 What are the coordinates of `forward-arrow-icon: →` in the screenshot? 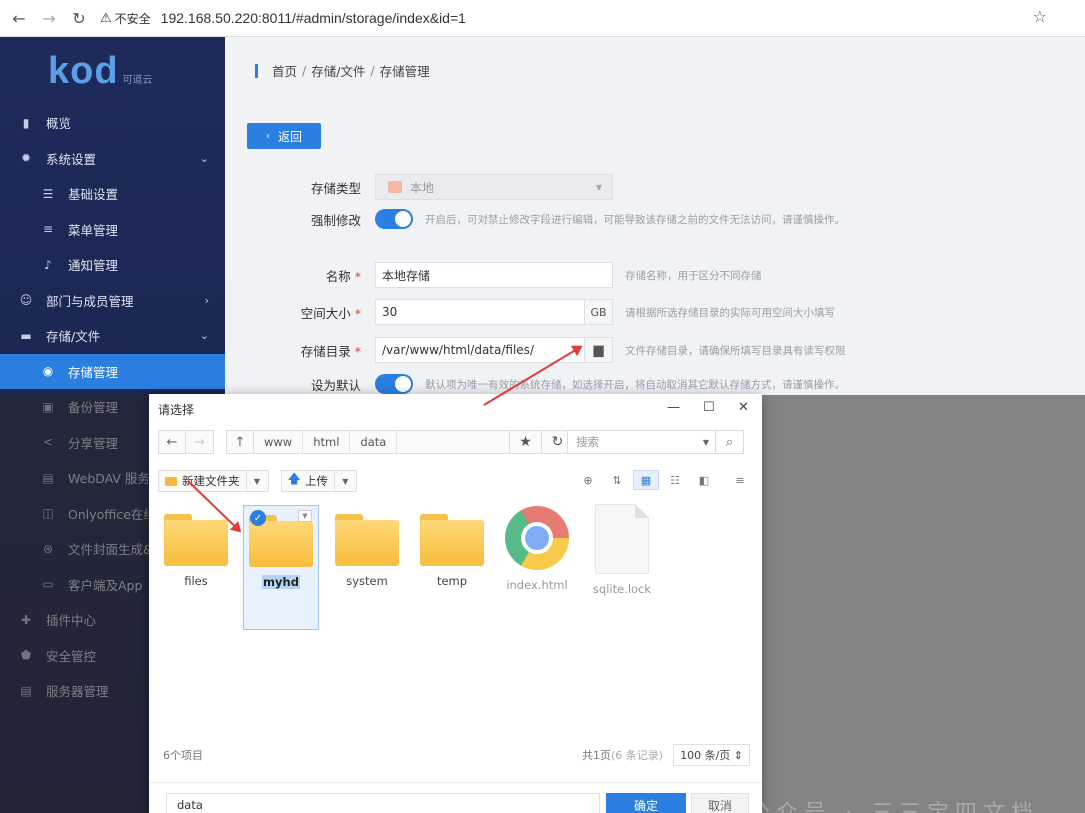 It's located at (49, 18).